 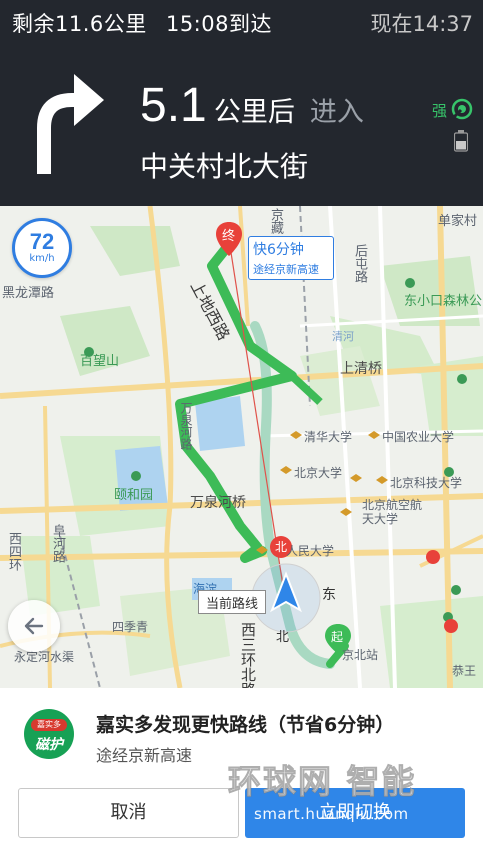 I want to click on current-route-label: 当前路线, so click(x=232, y=602).